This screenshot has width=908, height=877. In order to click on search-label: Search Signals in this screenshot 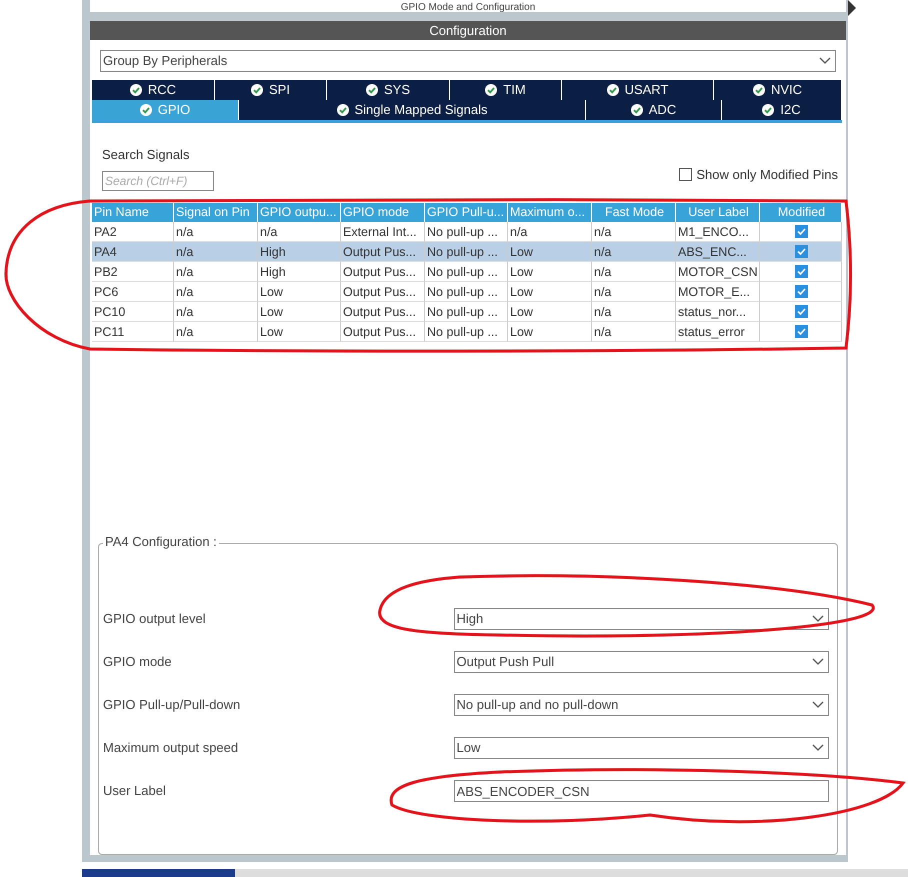, I will do `click(146, 155)`.